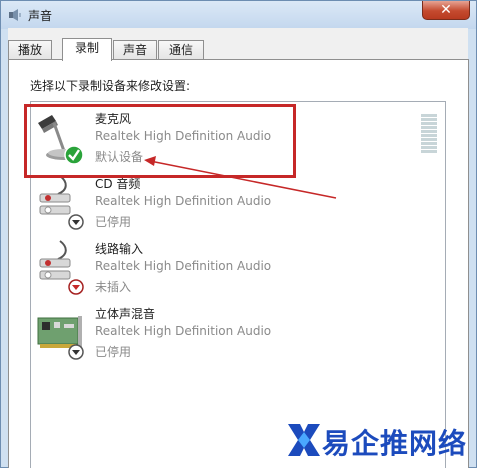 The width and height of the screenshot is (477, 468). Describe the element at coordinates (15, 15) in the screenshot. I see `speaker-icon` at that location.